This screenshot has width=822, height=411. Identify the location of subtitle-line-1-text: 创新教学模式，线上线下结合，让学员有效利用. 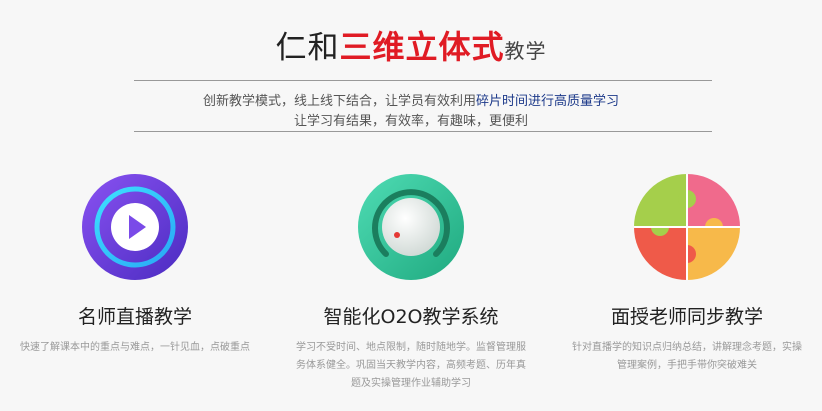
(339, 101).